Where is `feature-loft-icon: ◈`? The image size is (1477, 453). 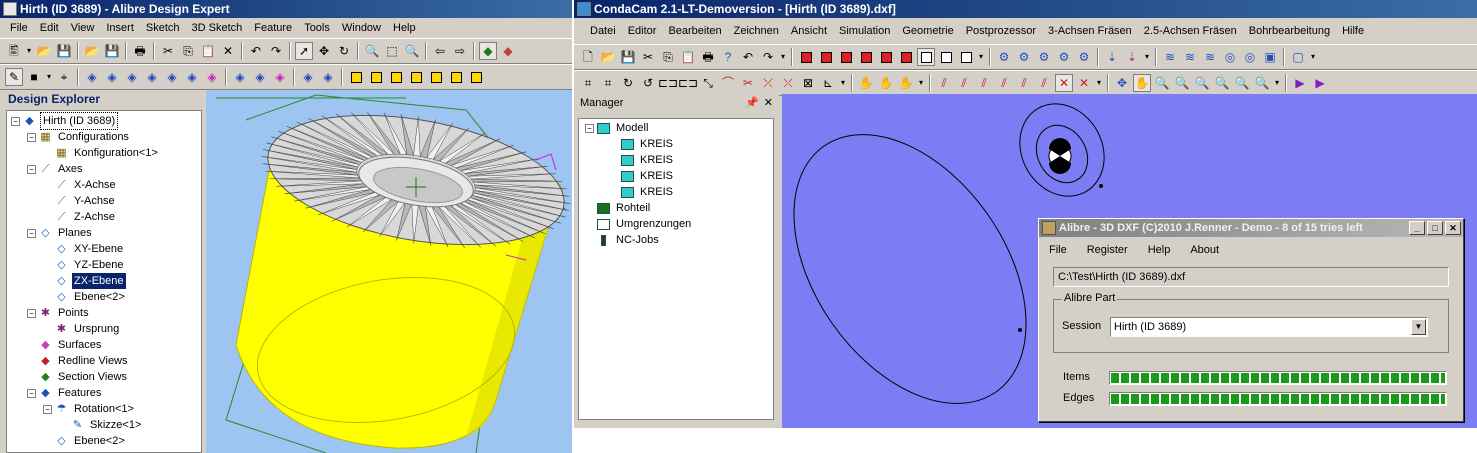 feature-loft-icon: ◈ is located at coordinates (152, 77).